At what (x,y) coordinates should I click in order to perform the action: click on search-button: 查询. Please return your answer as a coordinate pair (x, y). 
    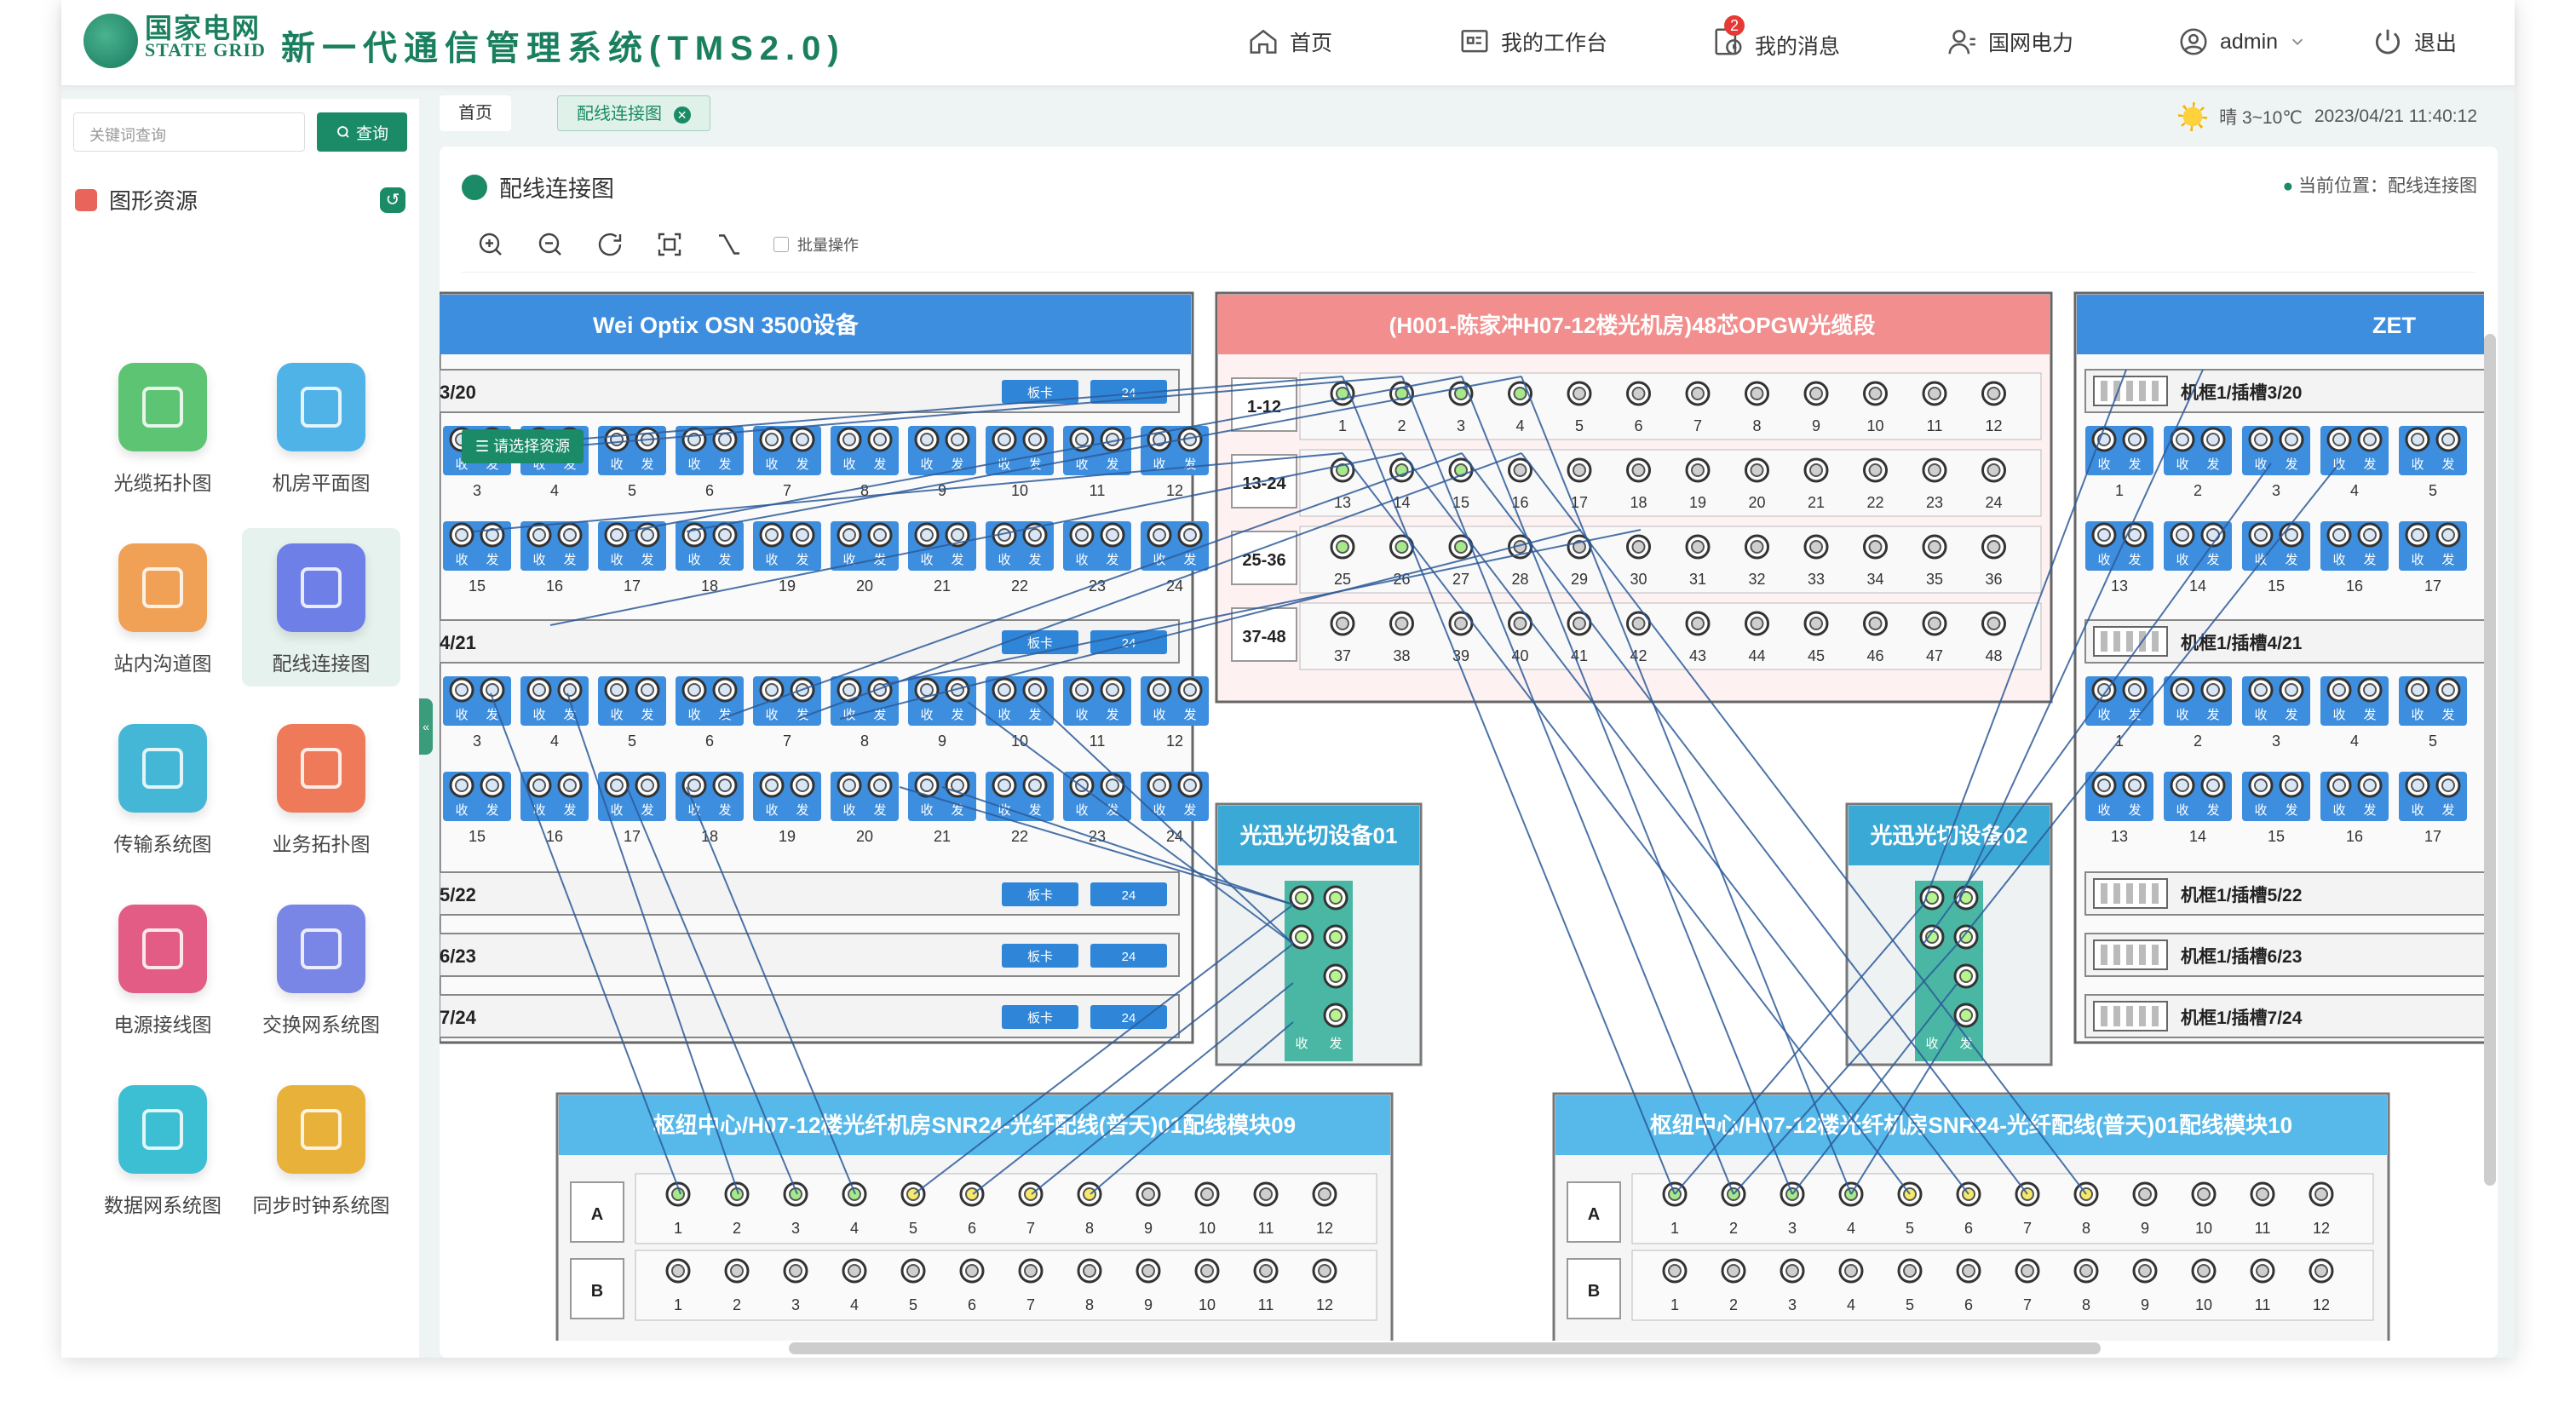
    Looking at the image, I should click on (362, 132).